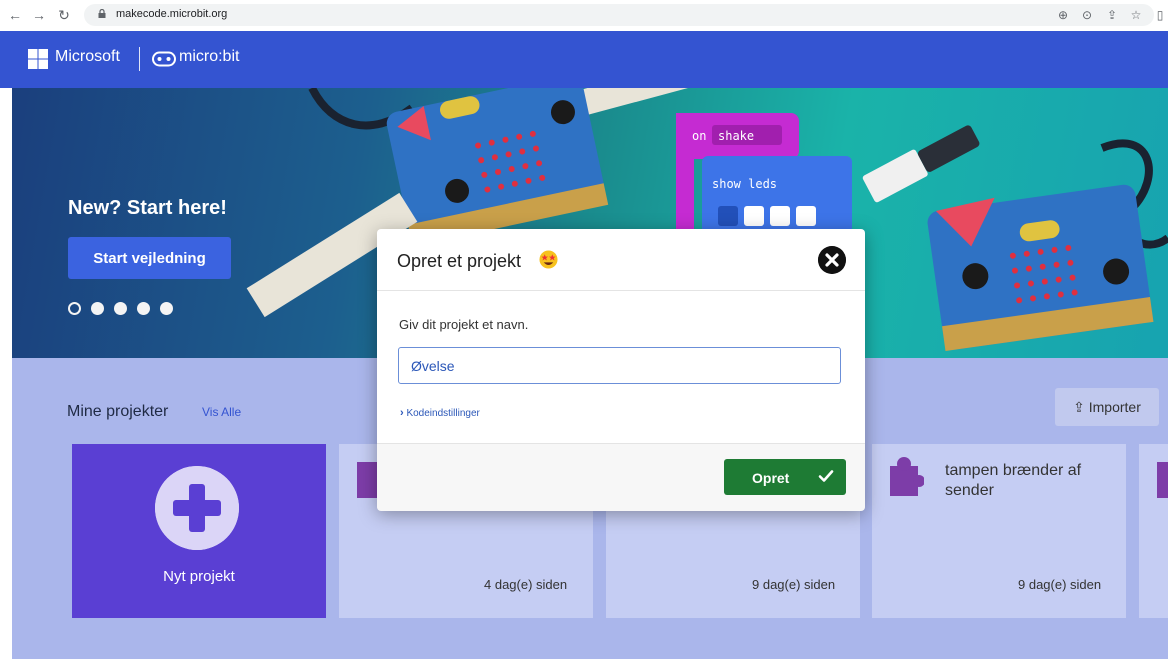  What do you see at coordinates (171, 14) in the screenshot?
I see `url-text: makecode.microbit.org` at bounding box center [171, 14].